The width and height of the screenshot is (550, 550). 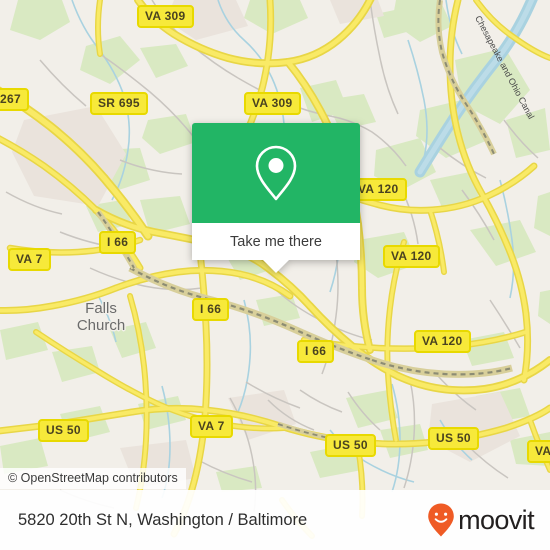 What do you see at coordinates (272, 103) in the screenshot?
I see `road-shield-va-309-east: VA 309` at bounding box center [272, 103].